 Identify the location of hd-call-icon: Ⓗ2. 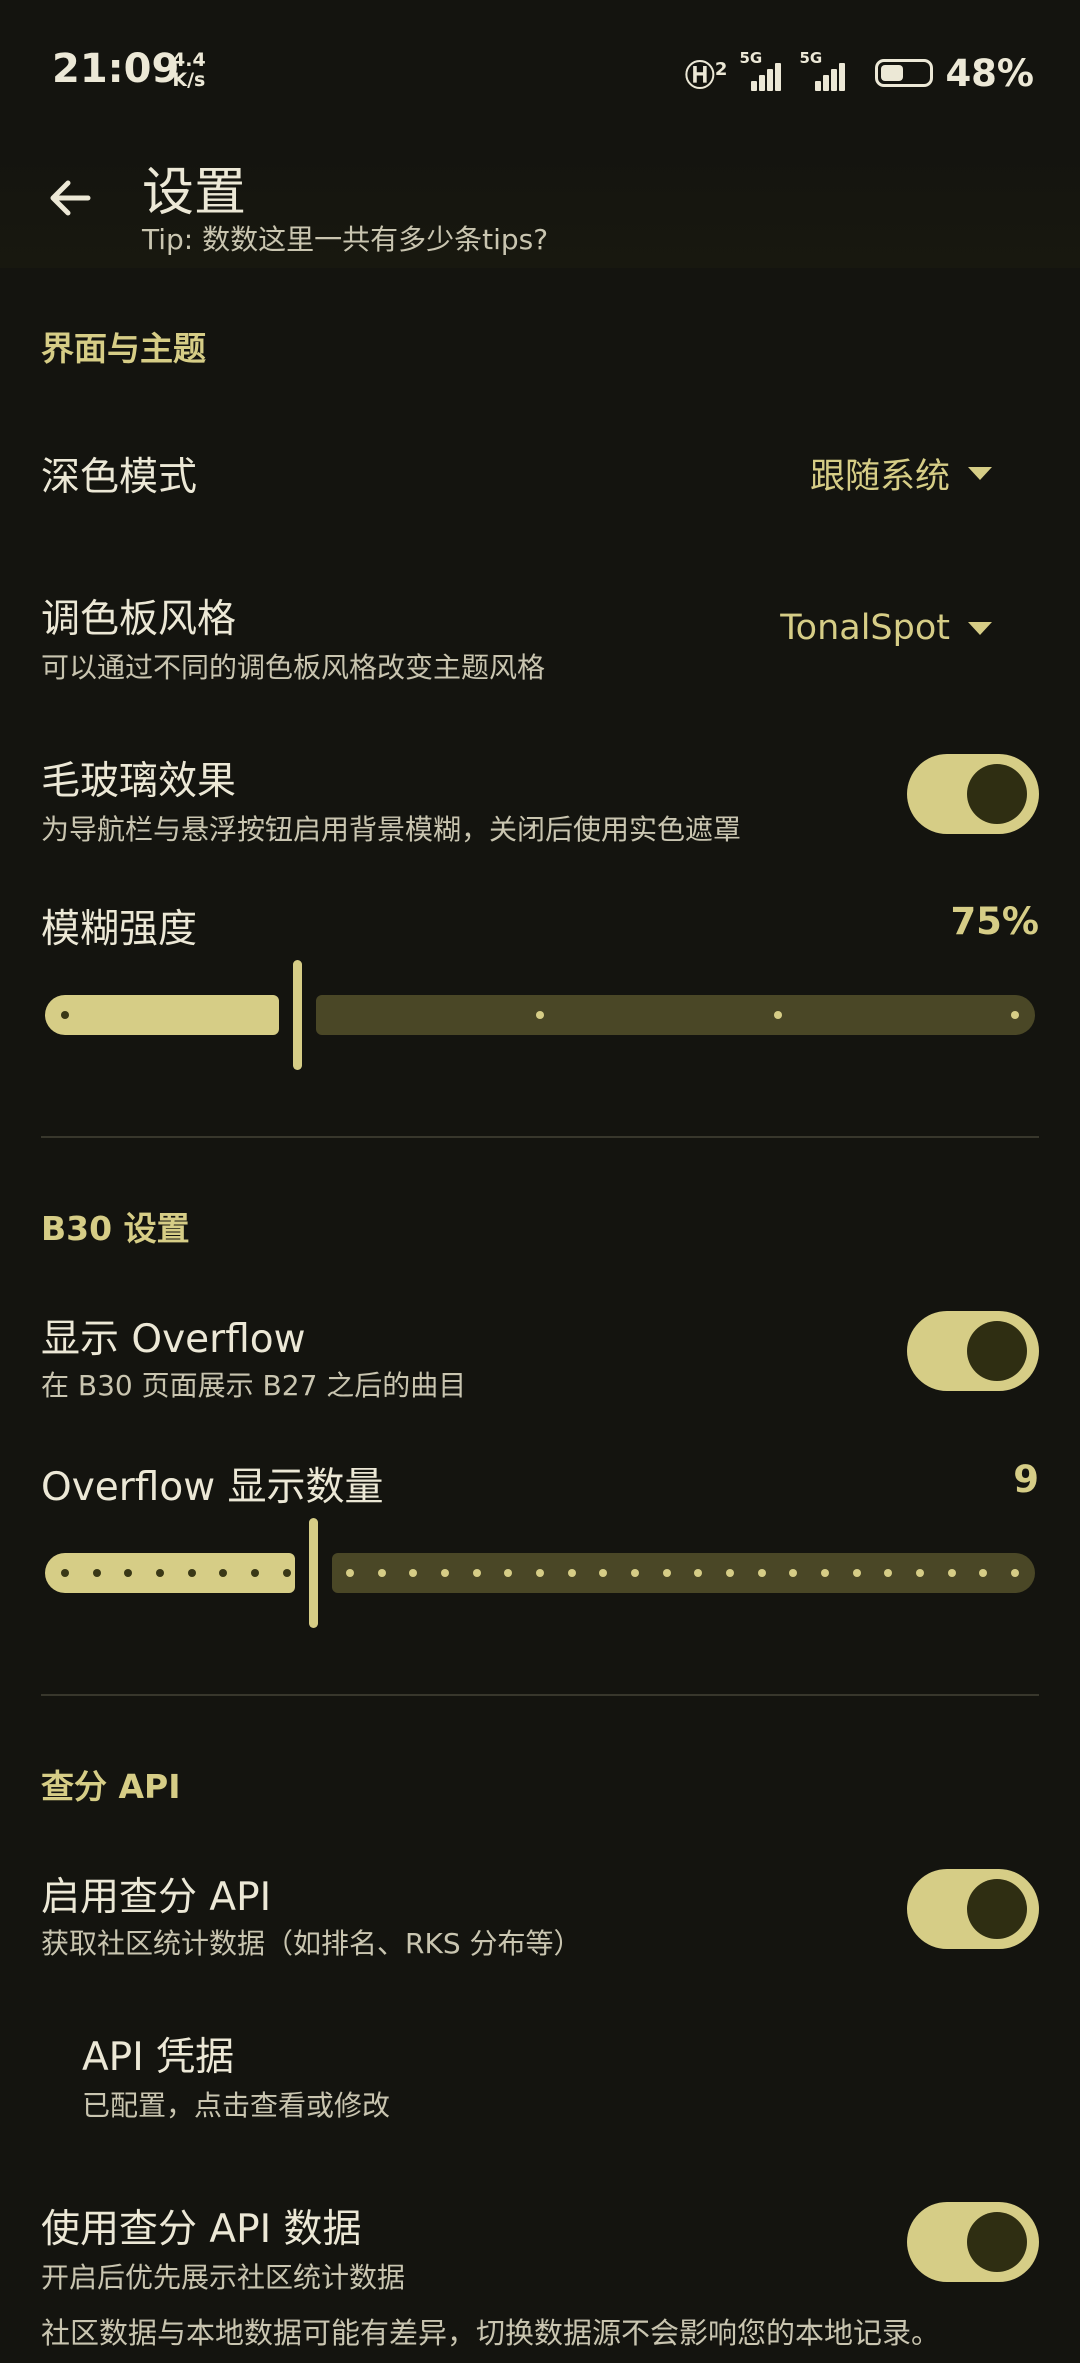
(706, 76).